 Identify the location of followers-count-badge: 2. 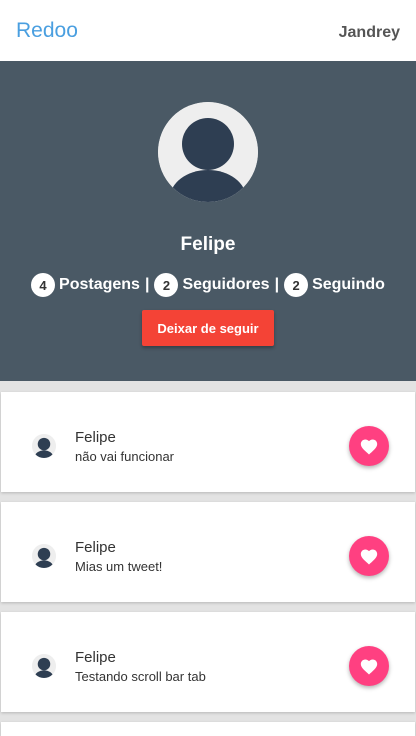
(166, 285).